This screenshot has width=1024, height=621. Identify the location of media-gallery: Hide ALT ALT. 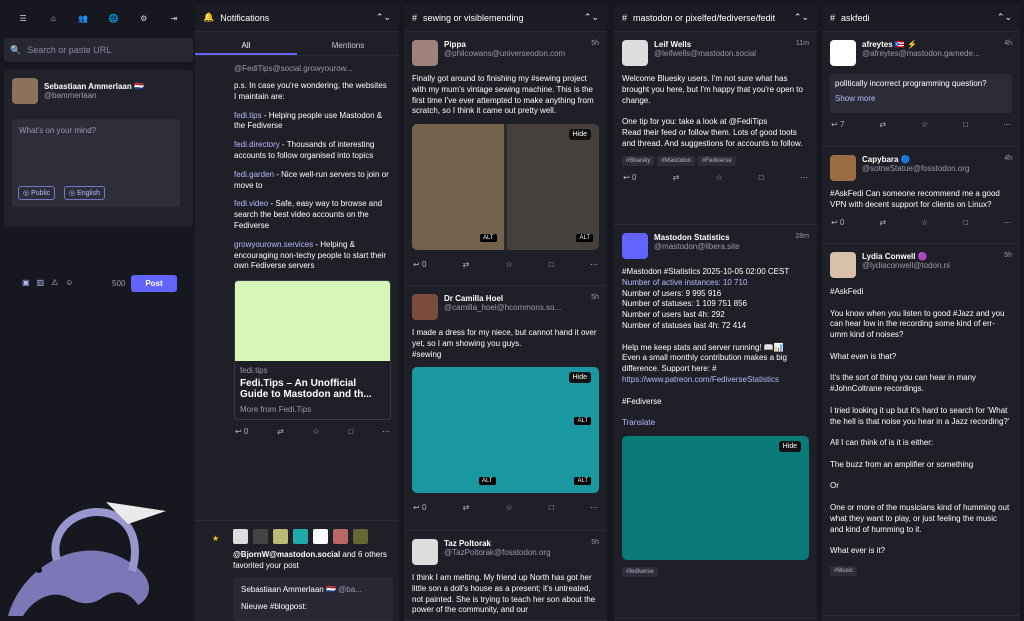
(505, 187).